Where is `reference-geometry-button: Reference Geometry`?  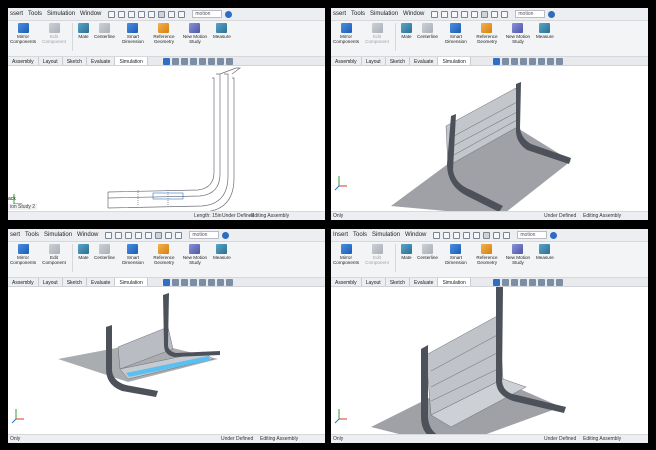
reference-geometry-button: Reference Geometry is located at coordinates (164, 254).